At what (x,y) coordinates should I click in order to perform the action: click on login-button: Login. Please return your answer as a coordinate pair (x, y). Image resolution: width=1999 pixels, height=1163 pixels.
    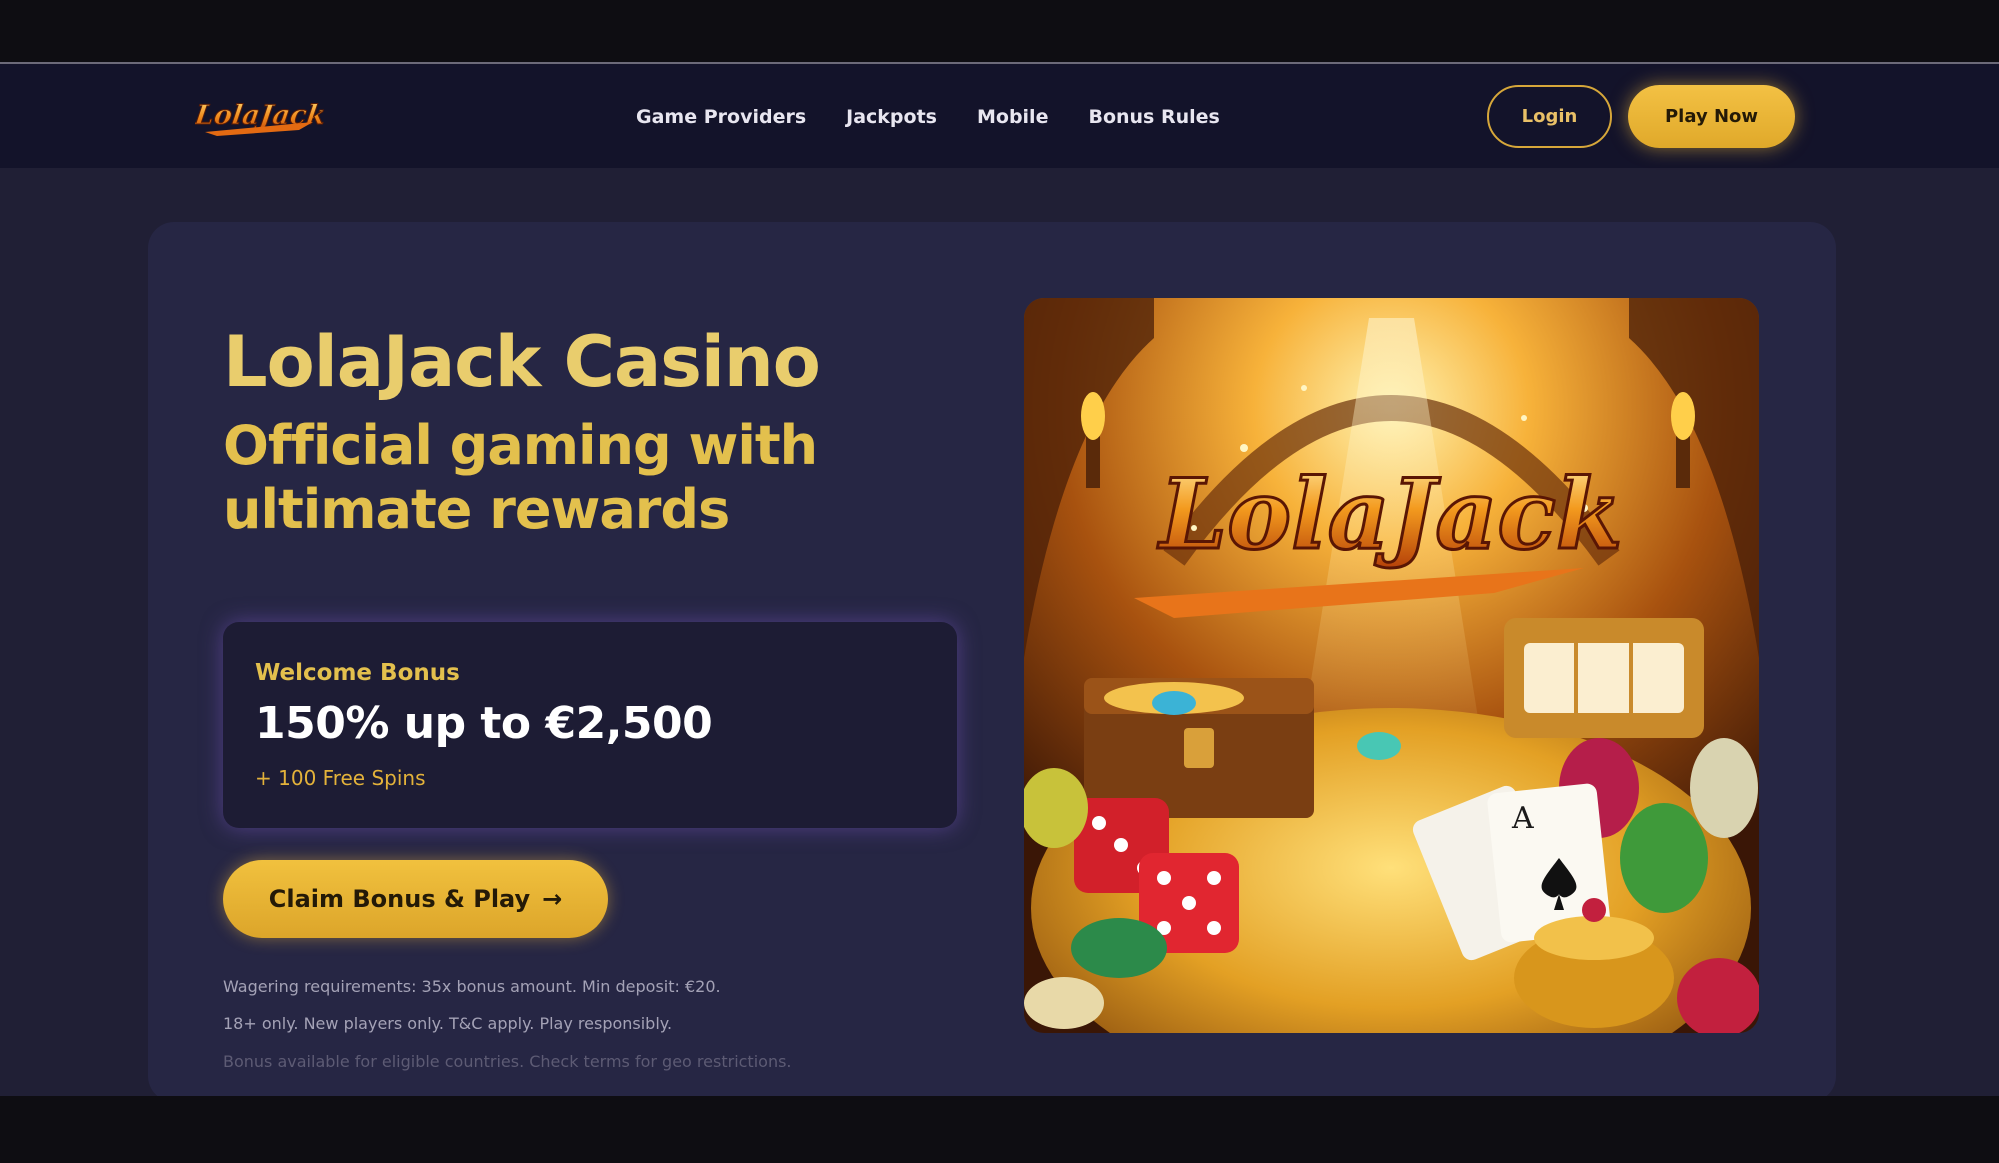
    Looking at the image, I should click on (1549, 116).